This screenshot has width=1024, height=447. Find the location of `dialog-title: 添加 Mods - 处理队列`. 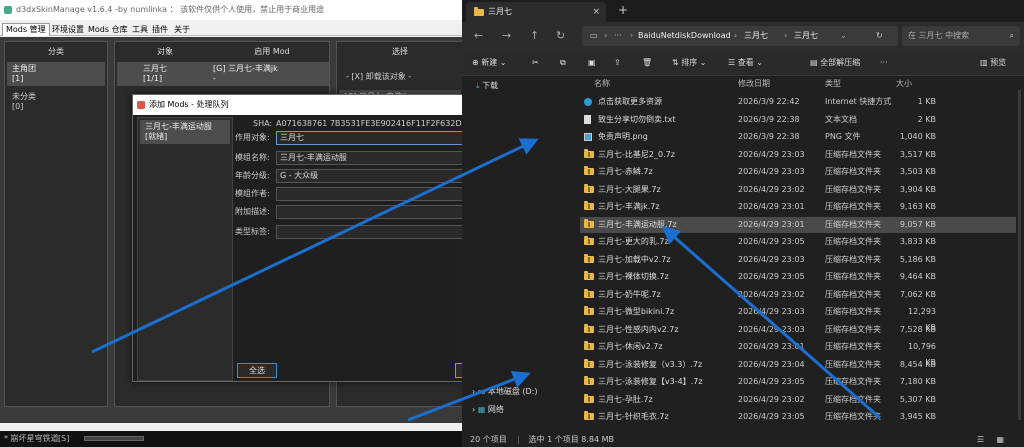

dialog-title: 添加 Mods - 处理队列 is located at coordinates (189, 104).